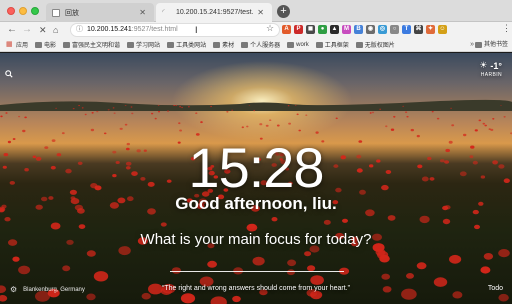 This screenshot has width=512, height=304. Describe the element at coordinates (143, 44) in the screenshot. I see `bookmark-study-sites: 学习网站` at that location.